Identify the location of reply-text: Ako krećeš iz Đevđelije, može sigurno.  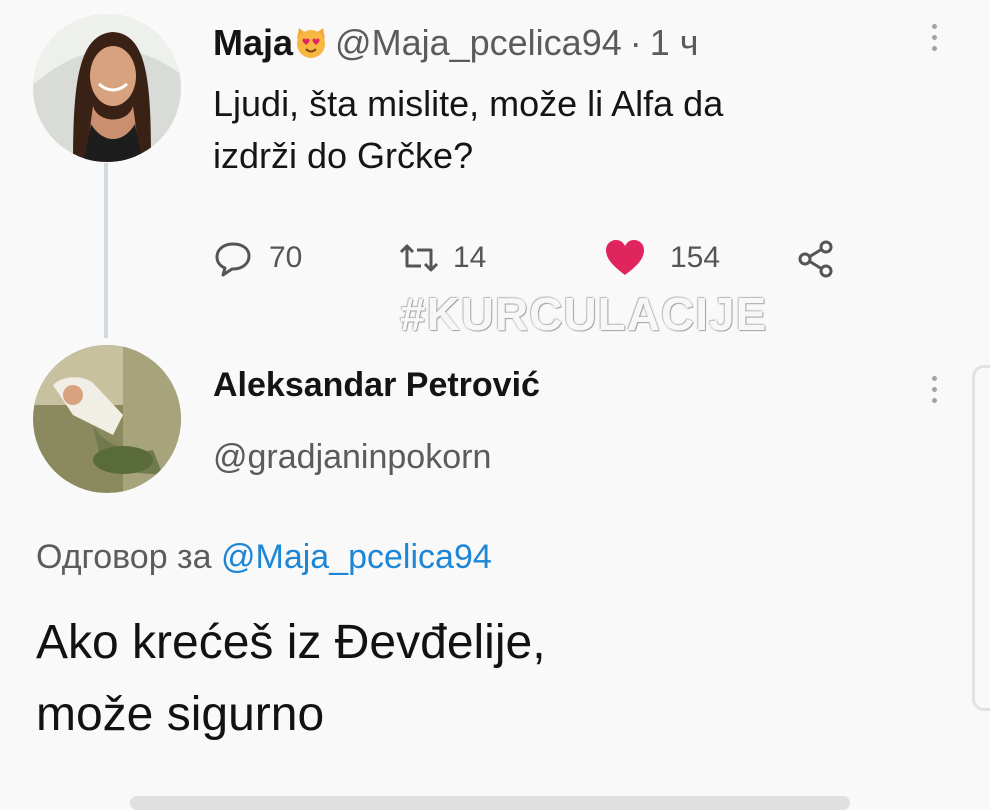
(291, 679).